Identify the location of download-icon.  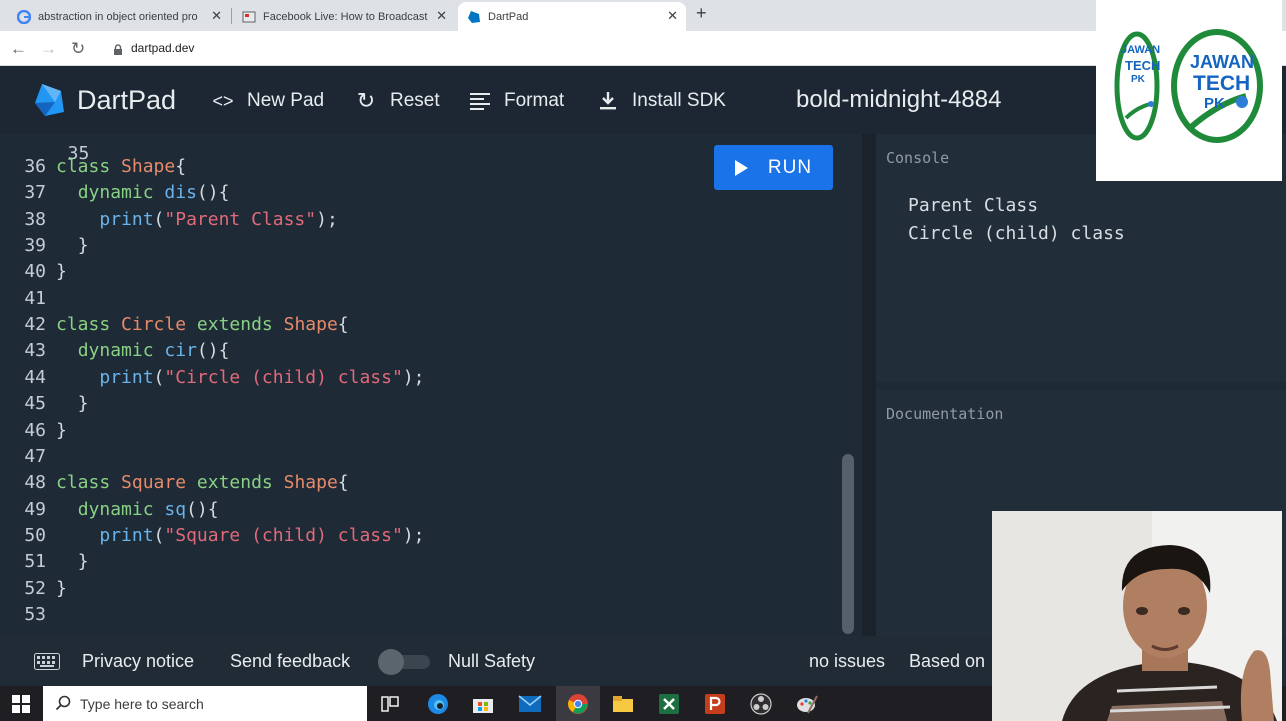
(608, 101).